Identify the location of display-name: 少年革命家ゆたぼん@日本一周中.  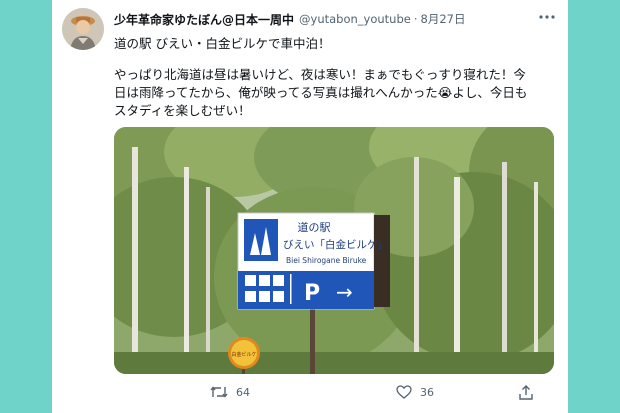
(204, 19).